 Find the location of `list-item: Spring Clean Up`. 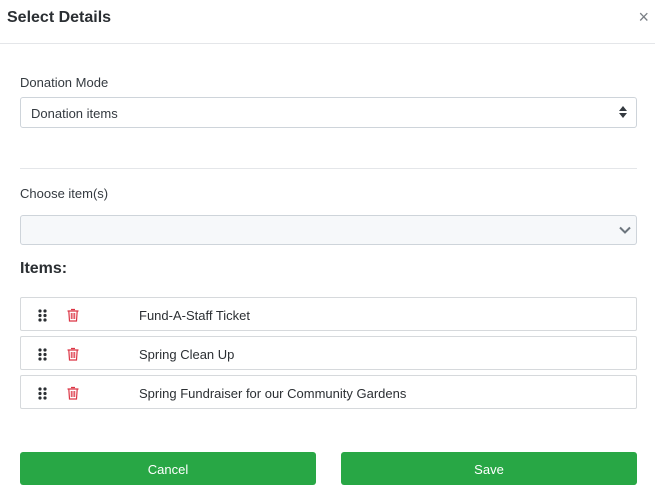

list-item: Spring Clean Up is located at coordinates (328, 353).